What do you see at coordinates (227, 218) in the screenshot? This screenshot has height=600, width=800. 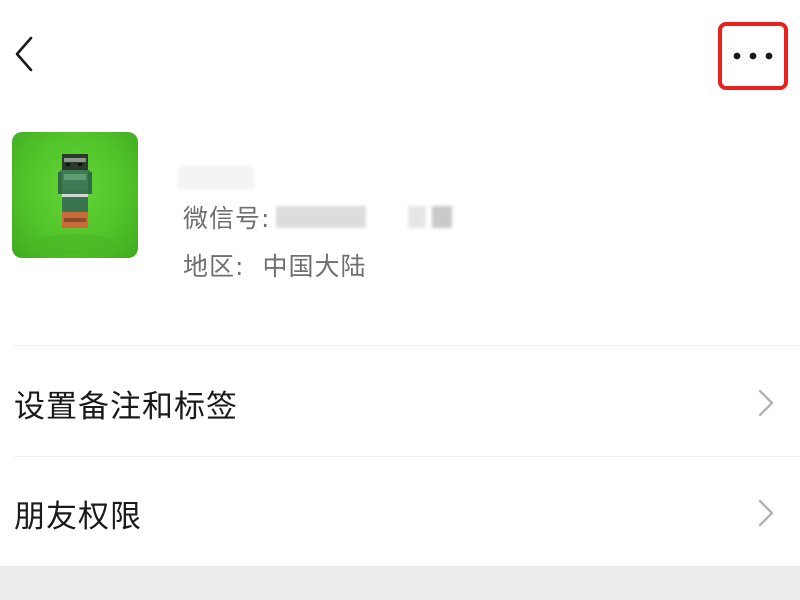 I see `wechat-id-label: 微信号:` at bounding box center [227, 218].